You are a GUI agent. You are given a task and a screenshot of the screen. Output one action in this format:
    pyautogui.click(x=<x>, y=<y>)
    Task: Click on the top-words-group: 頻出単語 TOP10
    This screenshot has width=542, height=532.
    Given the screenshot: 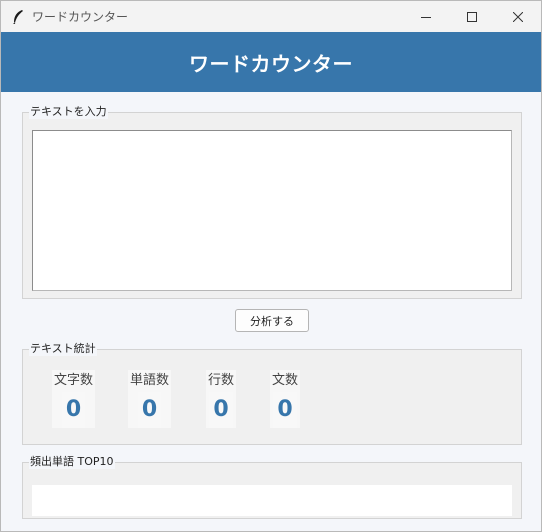 What is the action you would take?
    pyautogui.click(x=272, y=487)
    